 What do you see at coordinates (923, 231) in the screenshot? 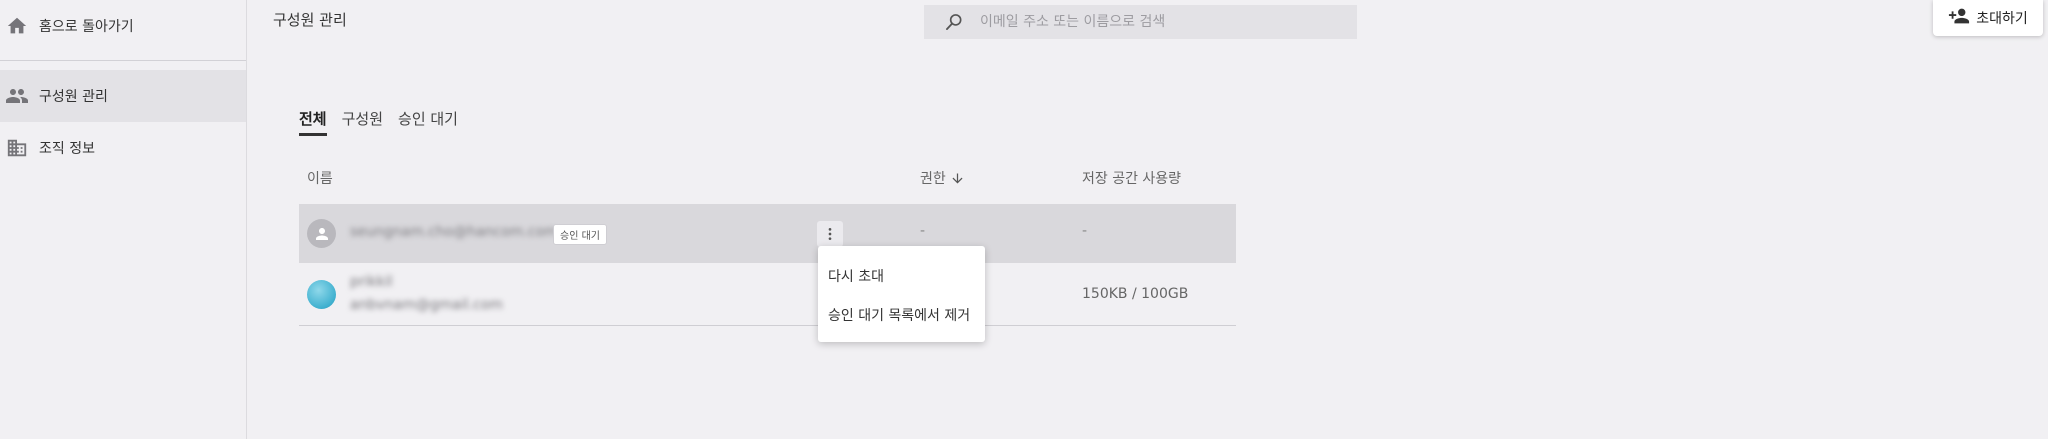
I see `member-role: -` at bounding box center [923, 231].